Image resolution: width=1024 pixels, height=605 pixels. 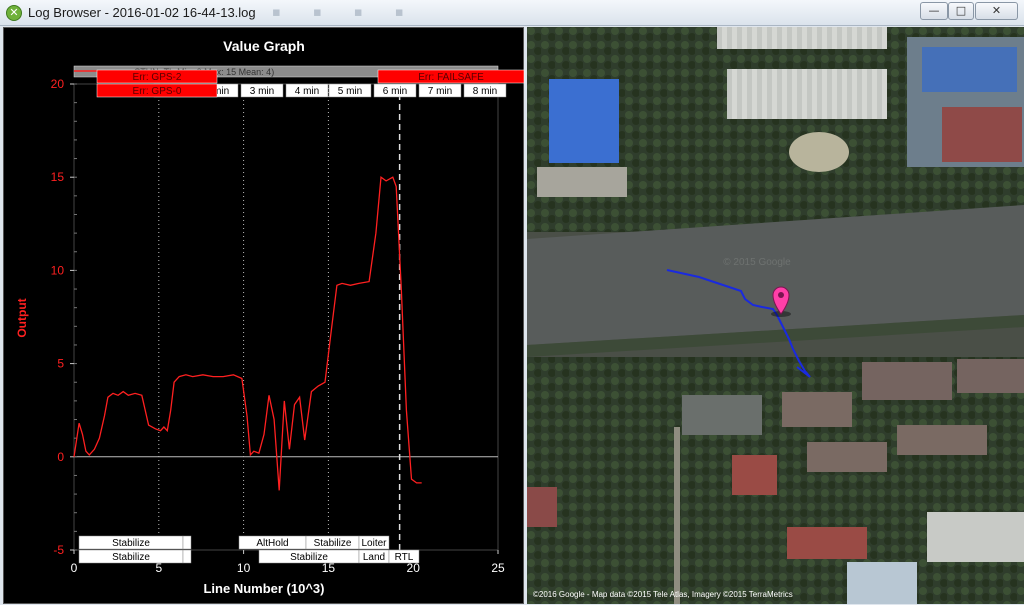 I want to click on y-tick-label: 0, so click(x=60, y=457).